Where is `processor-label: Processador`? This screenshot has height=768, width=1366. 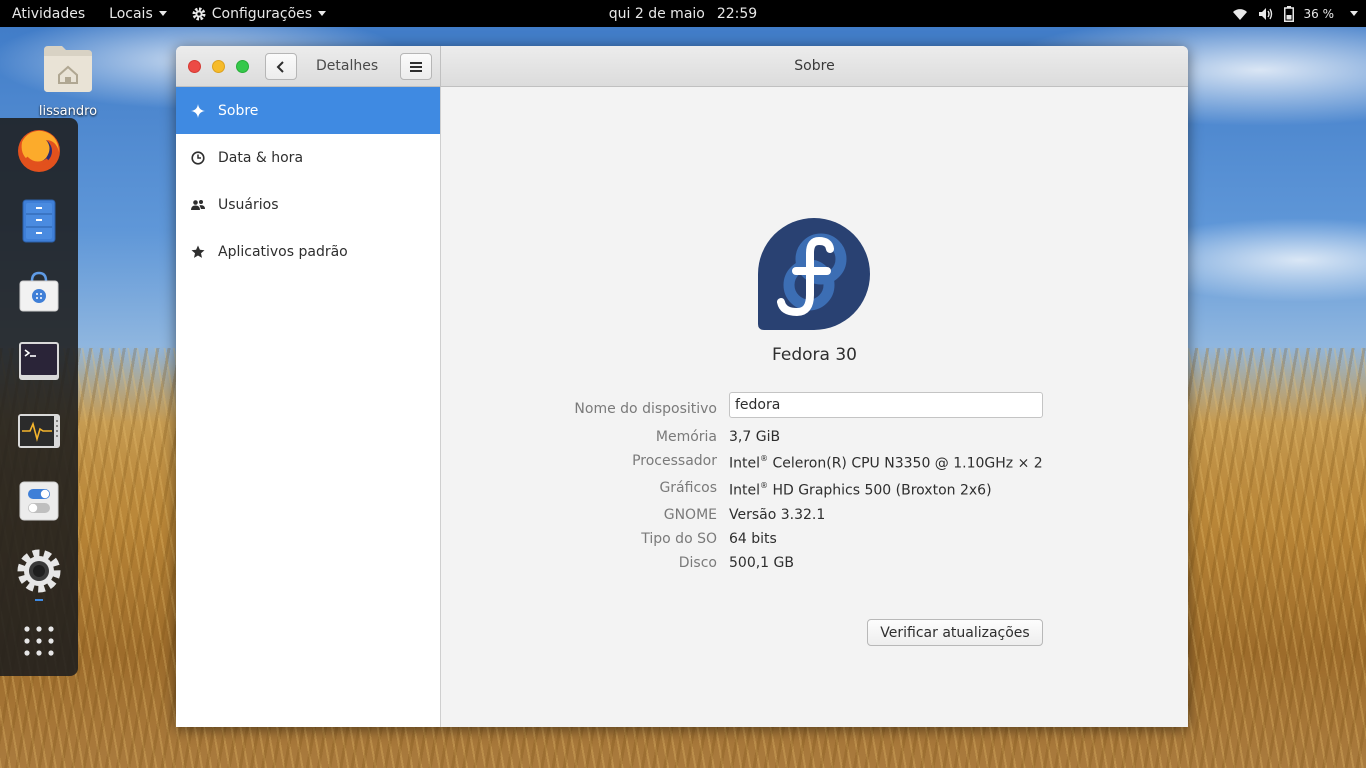 processor-label: Processador is located at coordinates (674, 461).